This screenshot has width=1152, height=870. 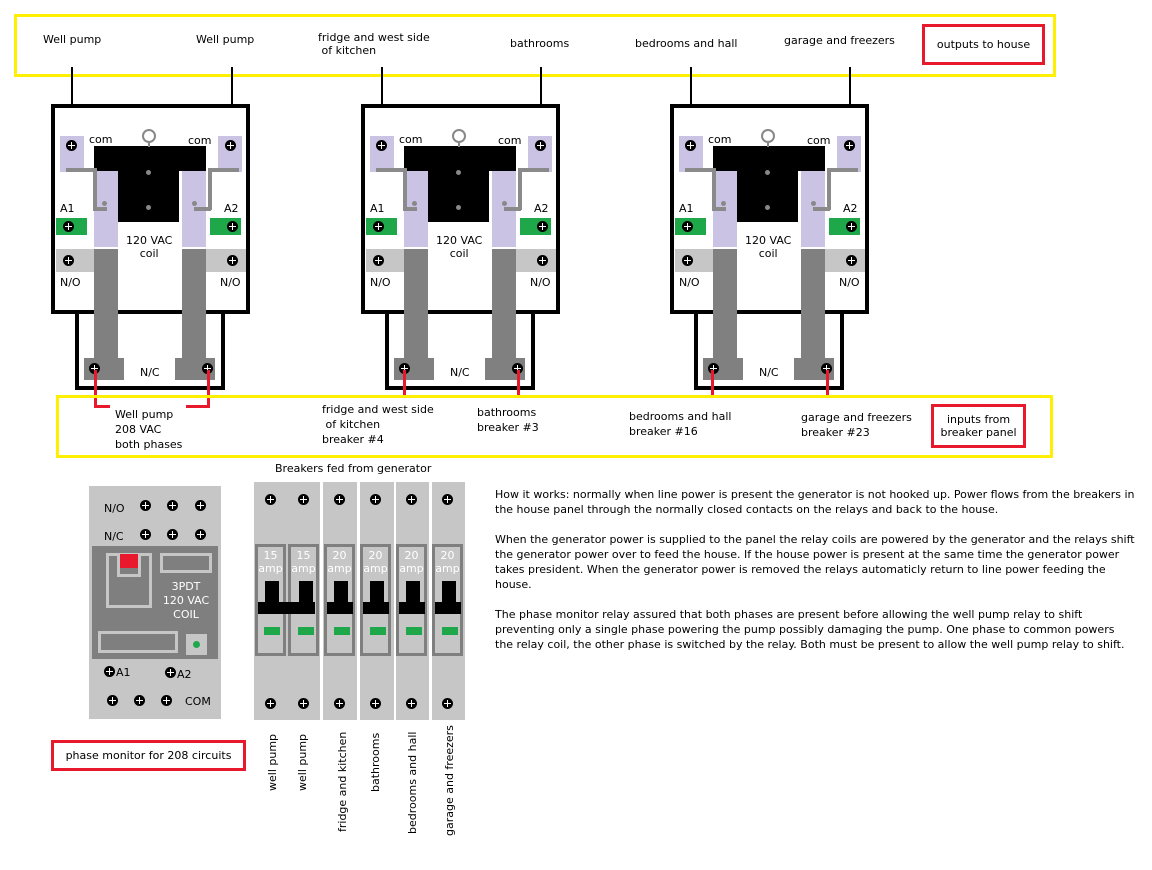 What do you see at coordinates (374, 44) in the screenshot?
I see `output-label-fridge: fridge and west side of kitchen` at bounding box center [374, 44].